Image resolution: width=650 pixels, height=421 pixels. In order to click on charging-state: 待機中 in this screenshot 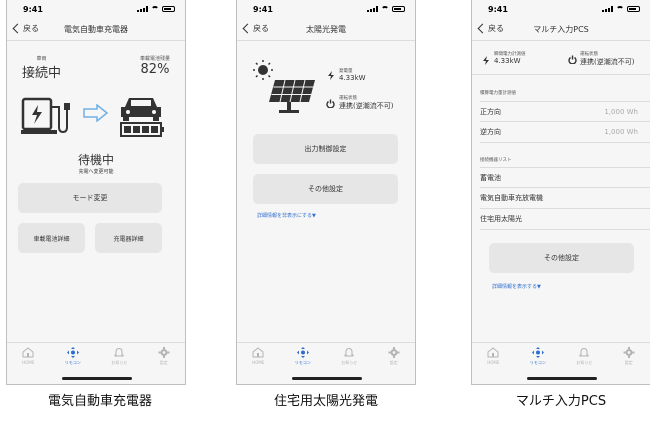, I will do `click(95, 160)`.